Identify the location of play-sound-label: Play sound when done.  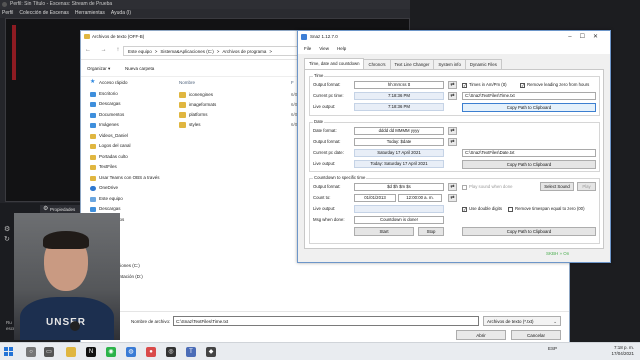
(491, 186).